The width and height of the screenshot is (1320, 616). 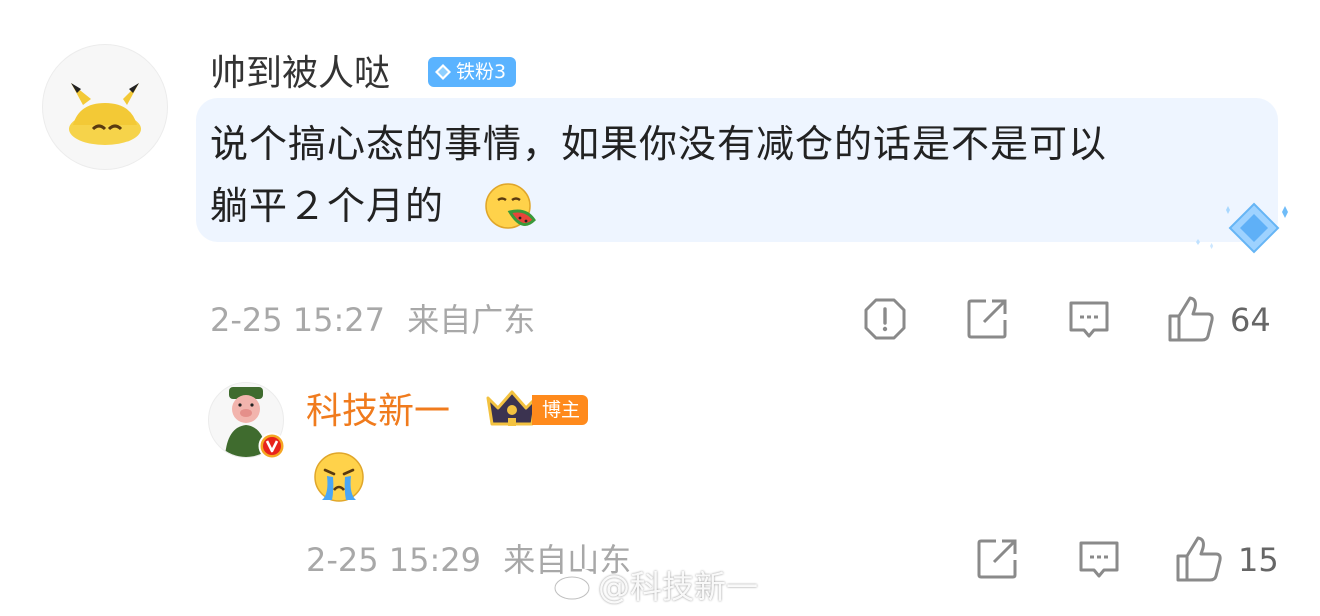 What do you see at coordinates (378, 412) in the screenshot?
I see `blogger-name: 科技新一` at bounding box center [378, 412].